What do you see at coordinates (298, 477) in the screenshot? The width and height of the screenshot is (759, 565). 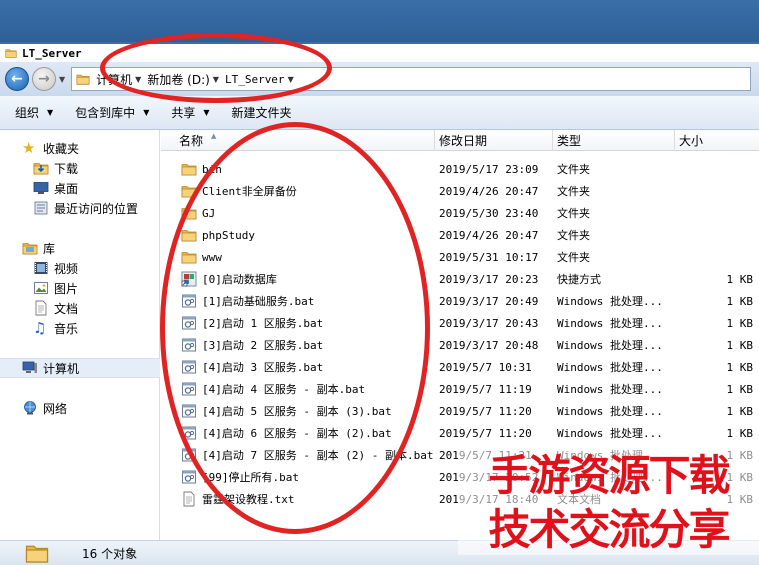 I see `file-name-cell: [99]停止所有.bat` at bounding box center [298, 477].